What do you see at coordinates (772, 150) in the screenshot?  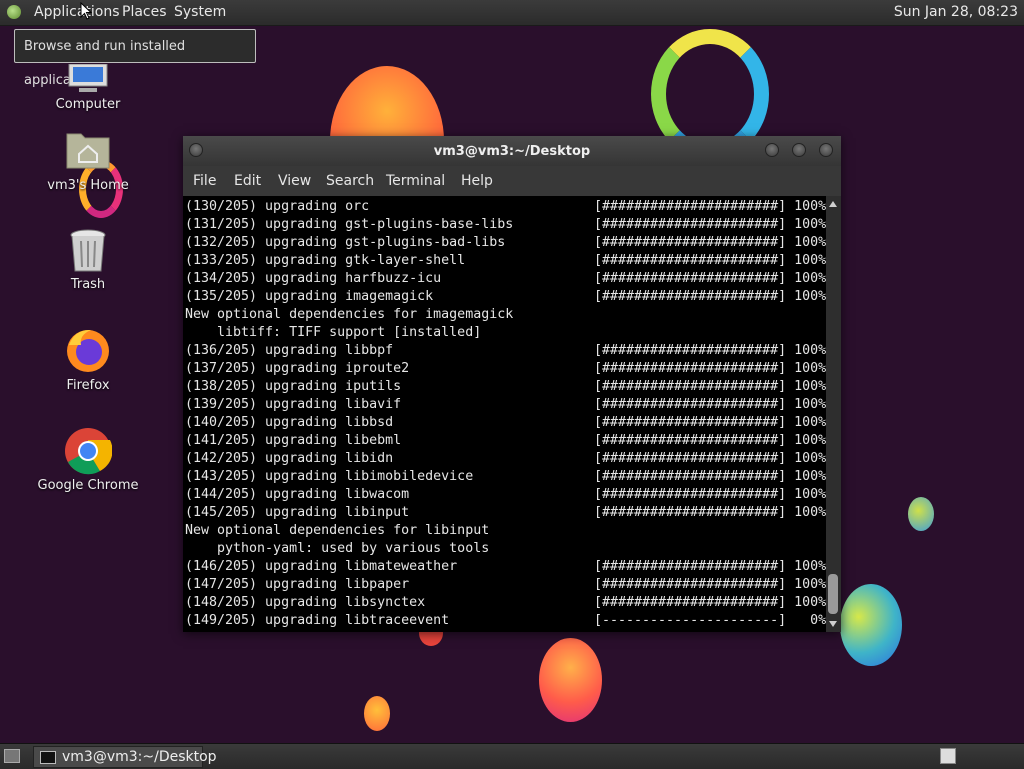 I see `minimize-icon` at bounding box center [772, 150].